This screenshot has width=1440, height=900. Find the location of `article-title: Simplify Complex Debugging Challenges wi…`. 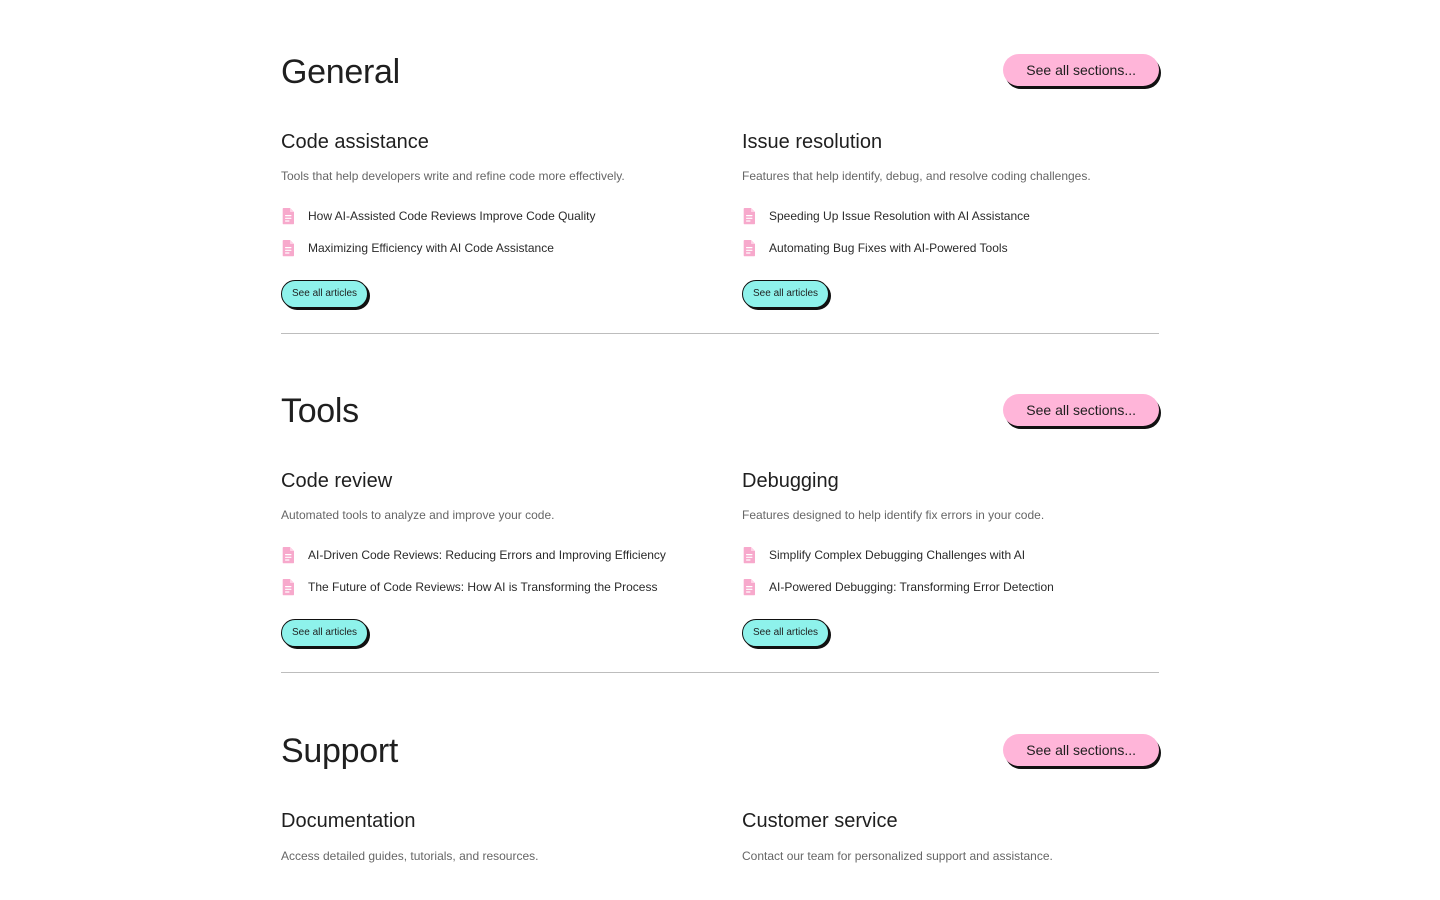

article-title: Simplify Complex Debugging Challenges wi… is located at coordinates (897, 555).